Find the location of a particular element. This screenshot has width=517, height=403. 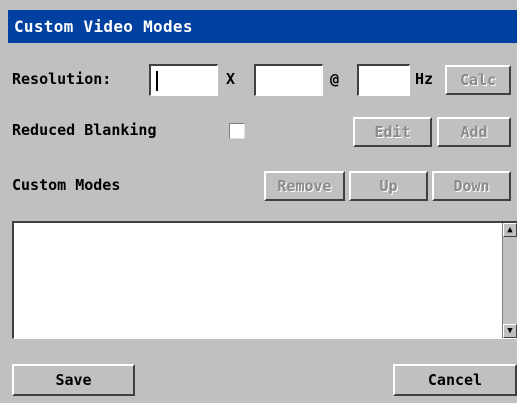

resolution-width-field is located at coordinates (183, 80).